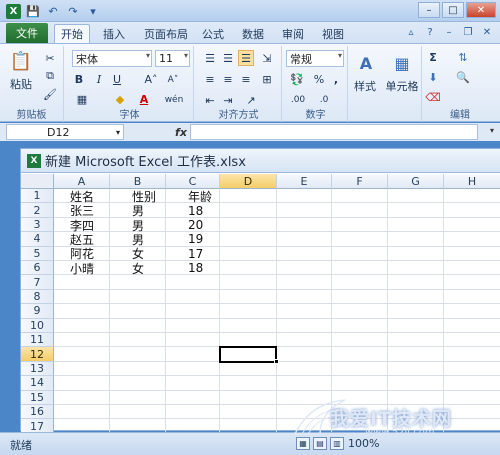 The height and width of the screenshot is (455, 500). Describe the element at coordinates (210, 79) in the screenshot. I see `align-left-icon: ≡` at that location.